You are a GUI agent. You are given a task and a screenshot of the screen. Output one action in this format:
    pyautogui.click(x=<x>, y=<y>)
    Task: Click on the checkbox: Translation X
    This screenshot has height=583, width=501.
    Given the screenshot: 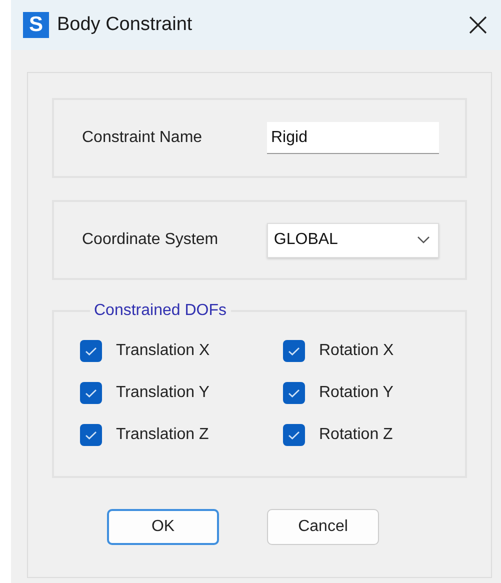 What is the action you would take?
    pyautogui.click(x=181, y=351)
    